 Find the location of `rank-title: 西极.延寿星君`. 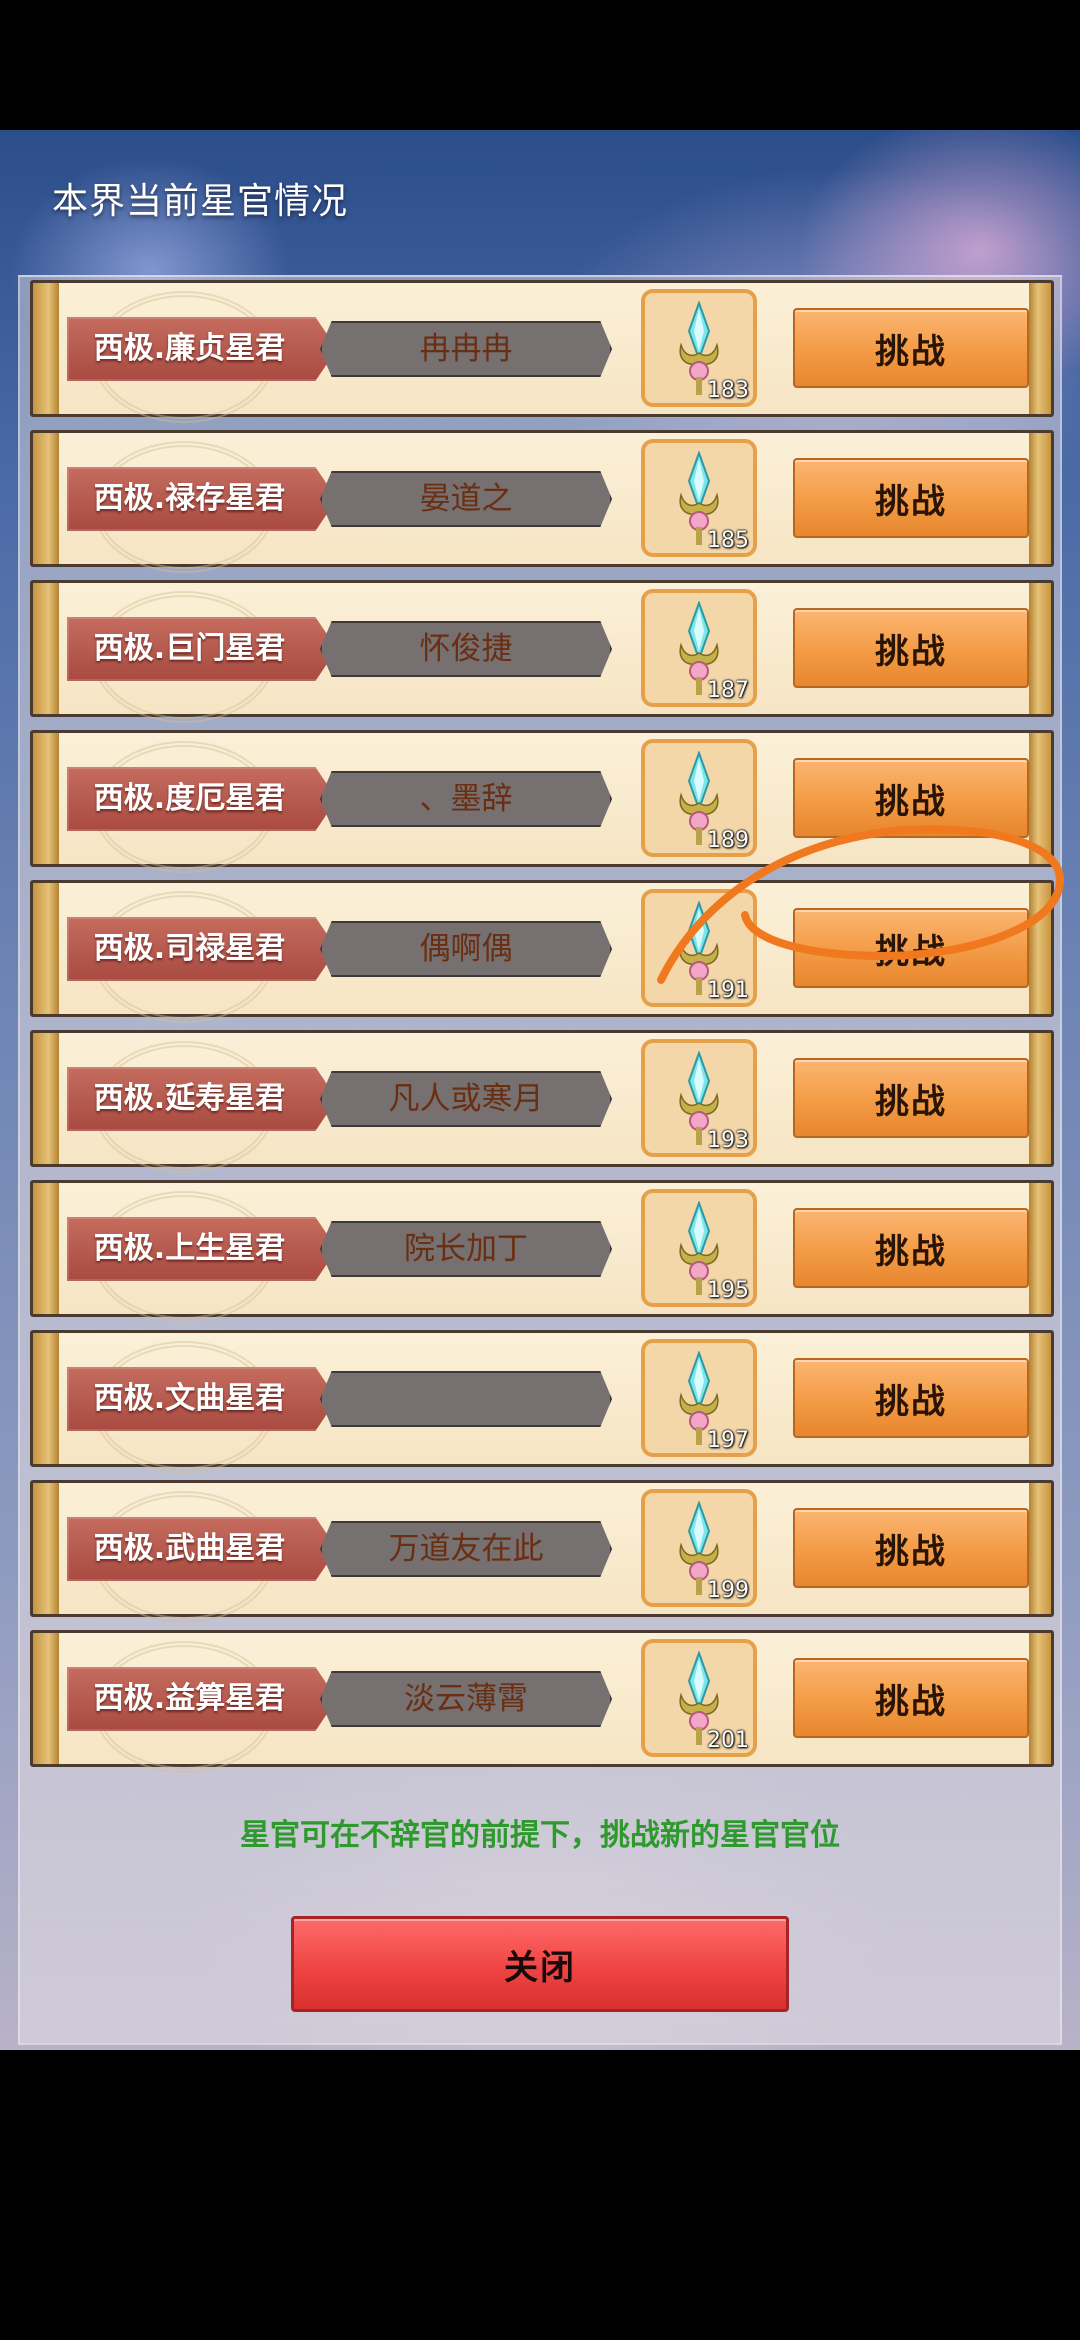

rank-title: 西极.延寿星君 is located at coordinates (189, 1098).